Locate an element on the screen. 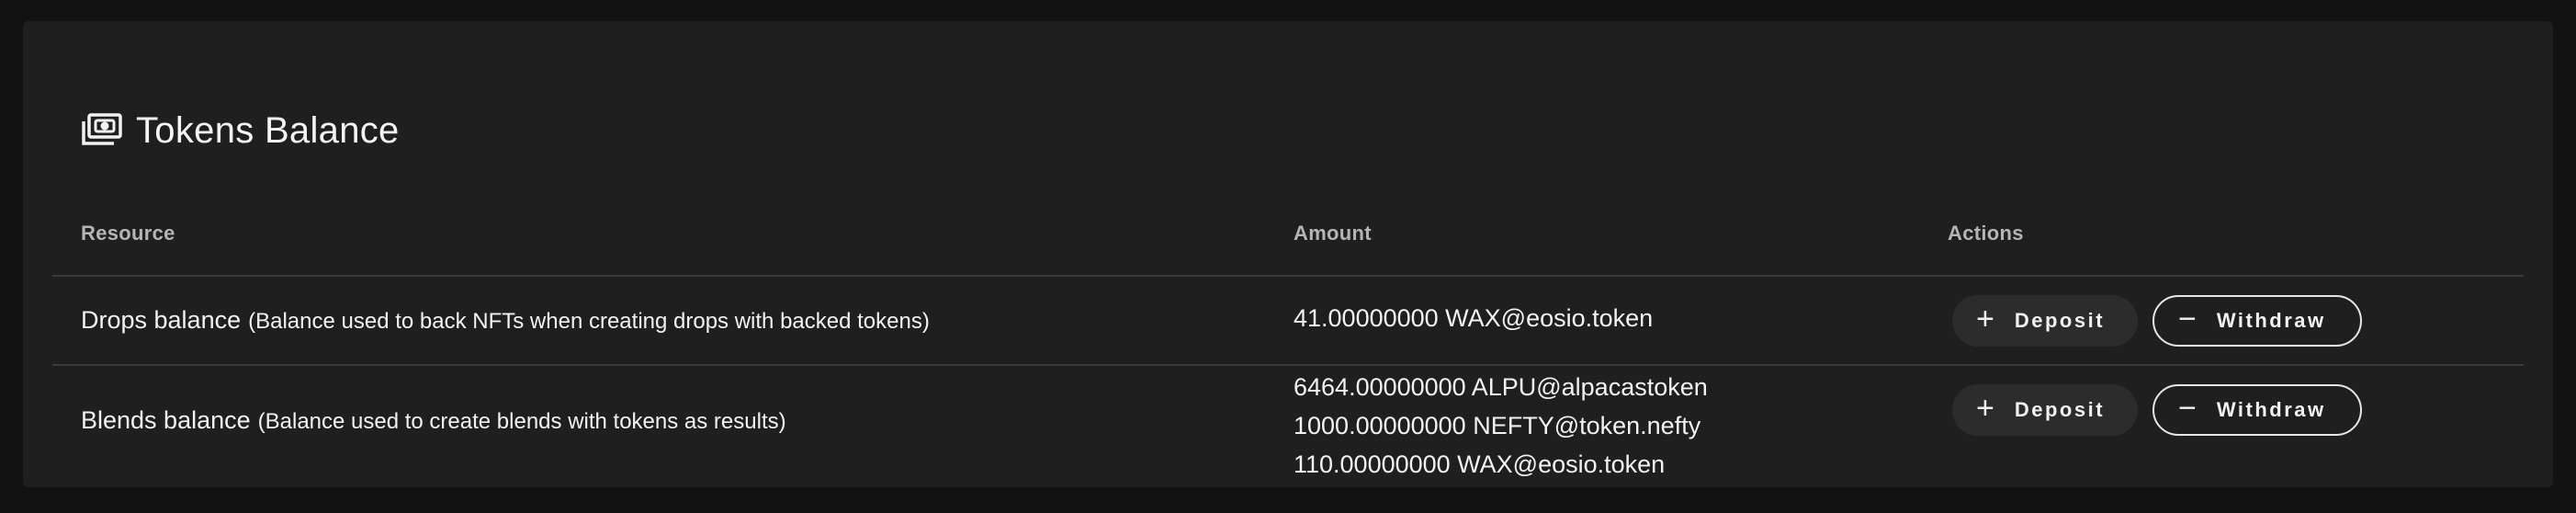 The width and height of the screenshot is (2576, 513). amount-value: 41.00000000 WAX@eosio.token is located at coordinates (1474, 318).